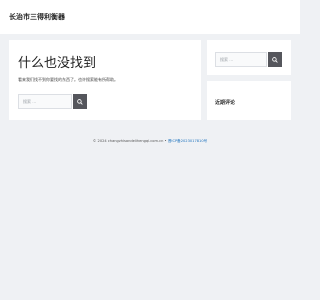 This screenshot has height=300, width=320. Describe the element at coordinates (249, 100) in the screenshot. I see `recent-comments-widget: 近期评论` at that location.